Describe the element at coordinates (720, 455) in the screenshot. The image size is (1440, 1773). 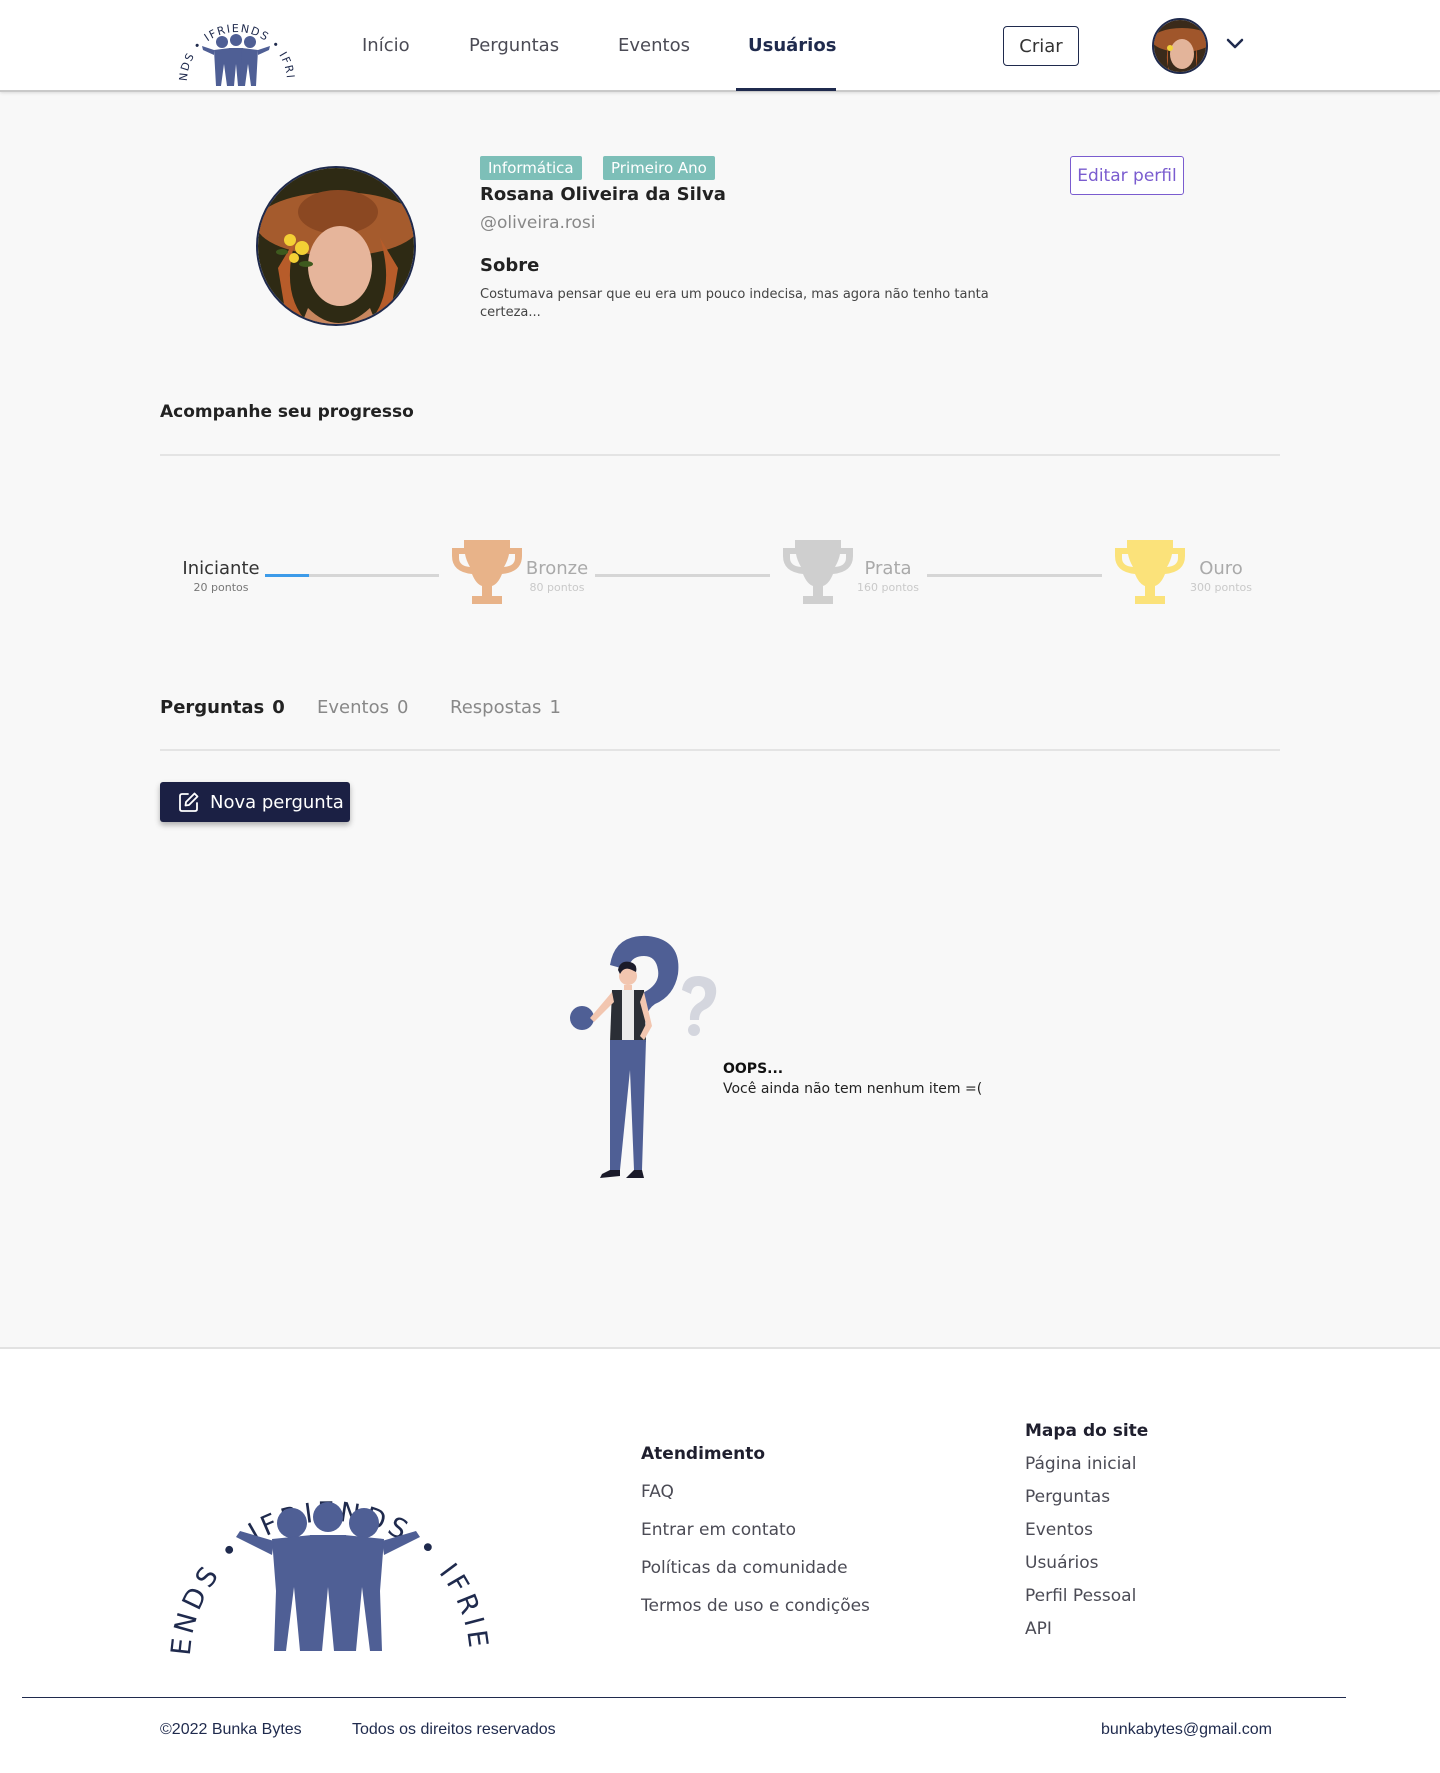
I see `progress-divider` at that location.